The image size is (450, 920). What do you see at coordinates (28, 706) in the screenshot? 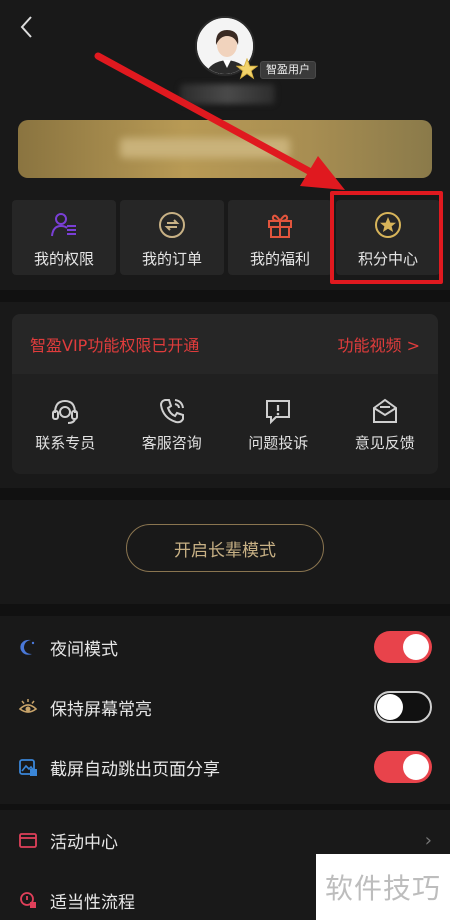
I see `eye-icon` at bounding box center [28, 706].